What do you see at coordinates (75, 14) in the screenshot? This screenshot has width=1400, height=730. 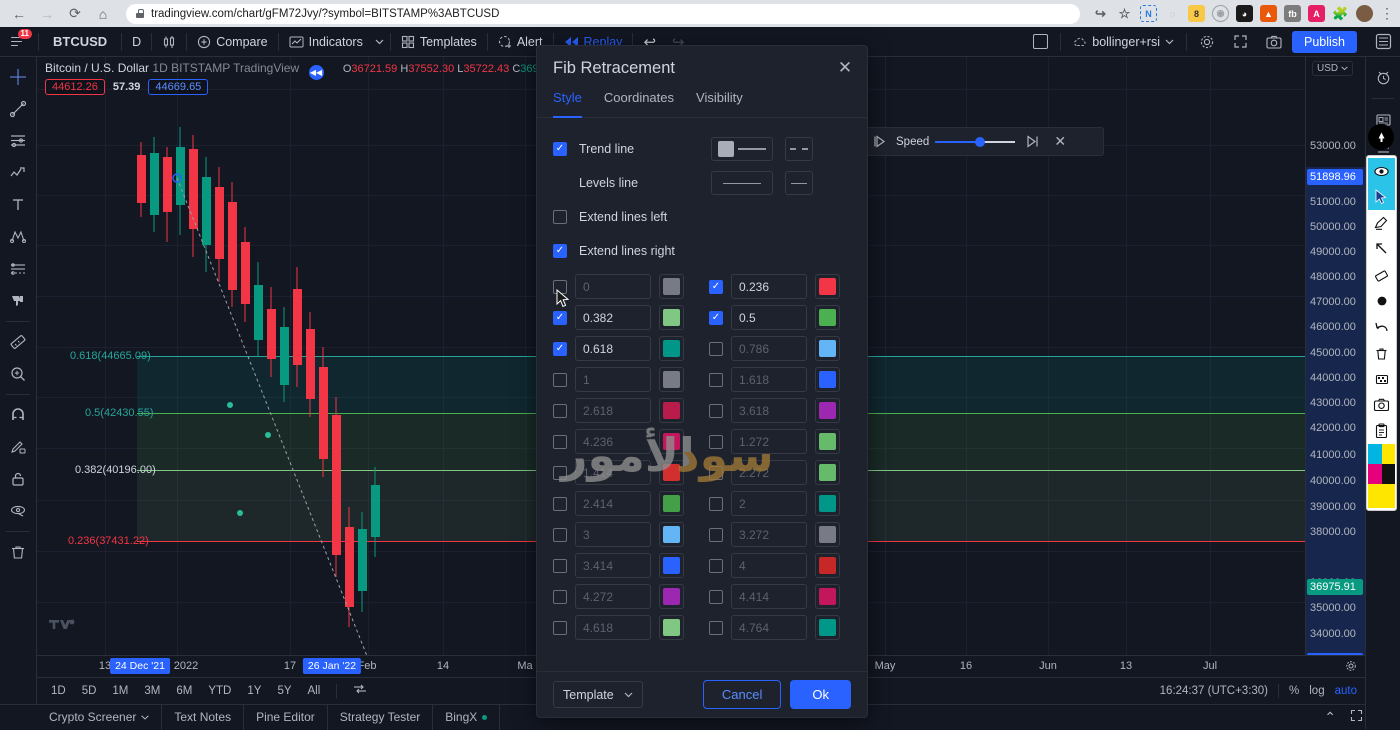 I see `browser-reload-icon: ⟳` at bounding box center [75, 14].